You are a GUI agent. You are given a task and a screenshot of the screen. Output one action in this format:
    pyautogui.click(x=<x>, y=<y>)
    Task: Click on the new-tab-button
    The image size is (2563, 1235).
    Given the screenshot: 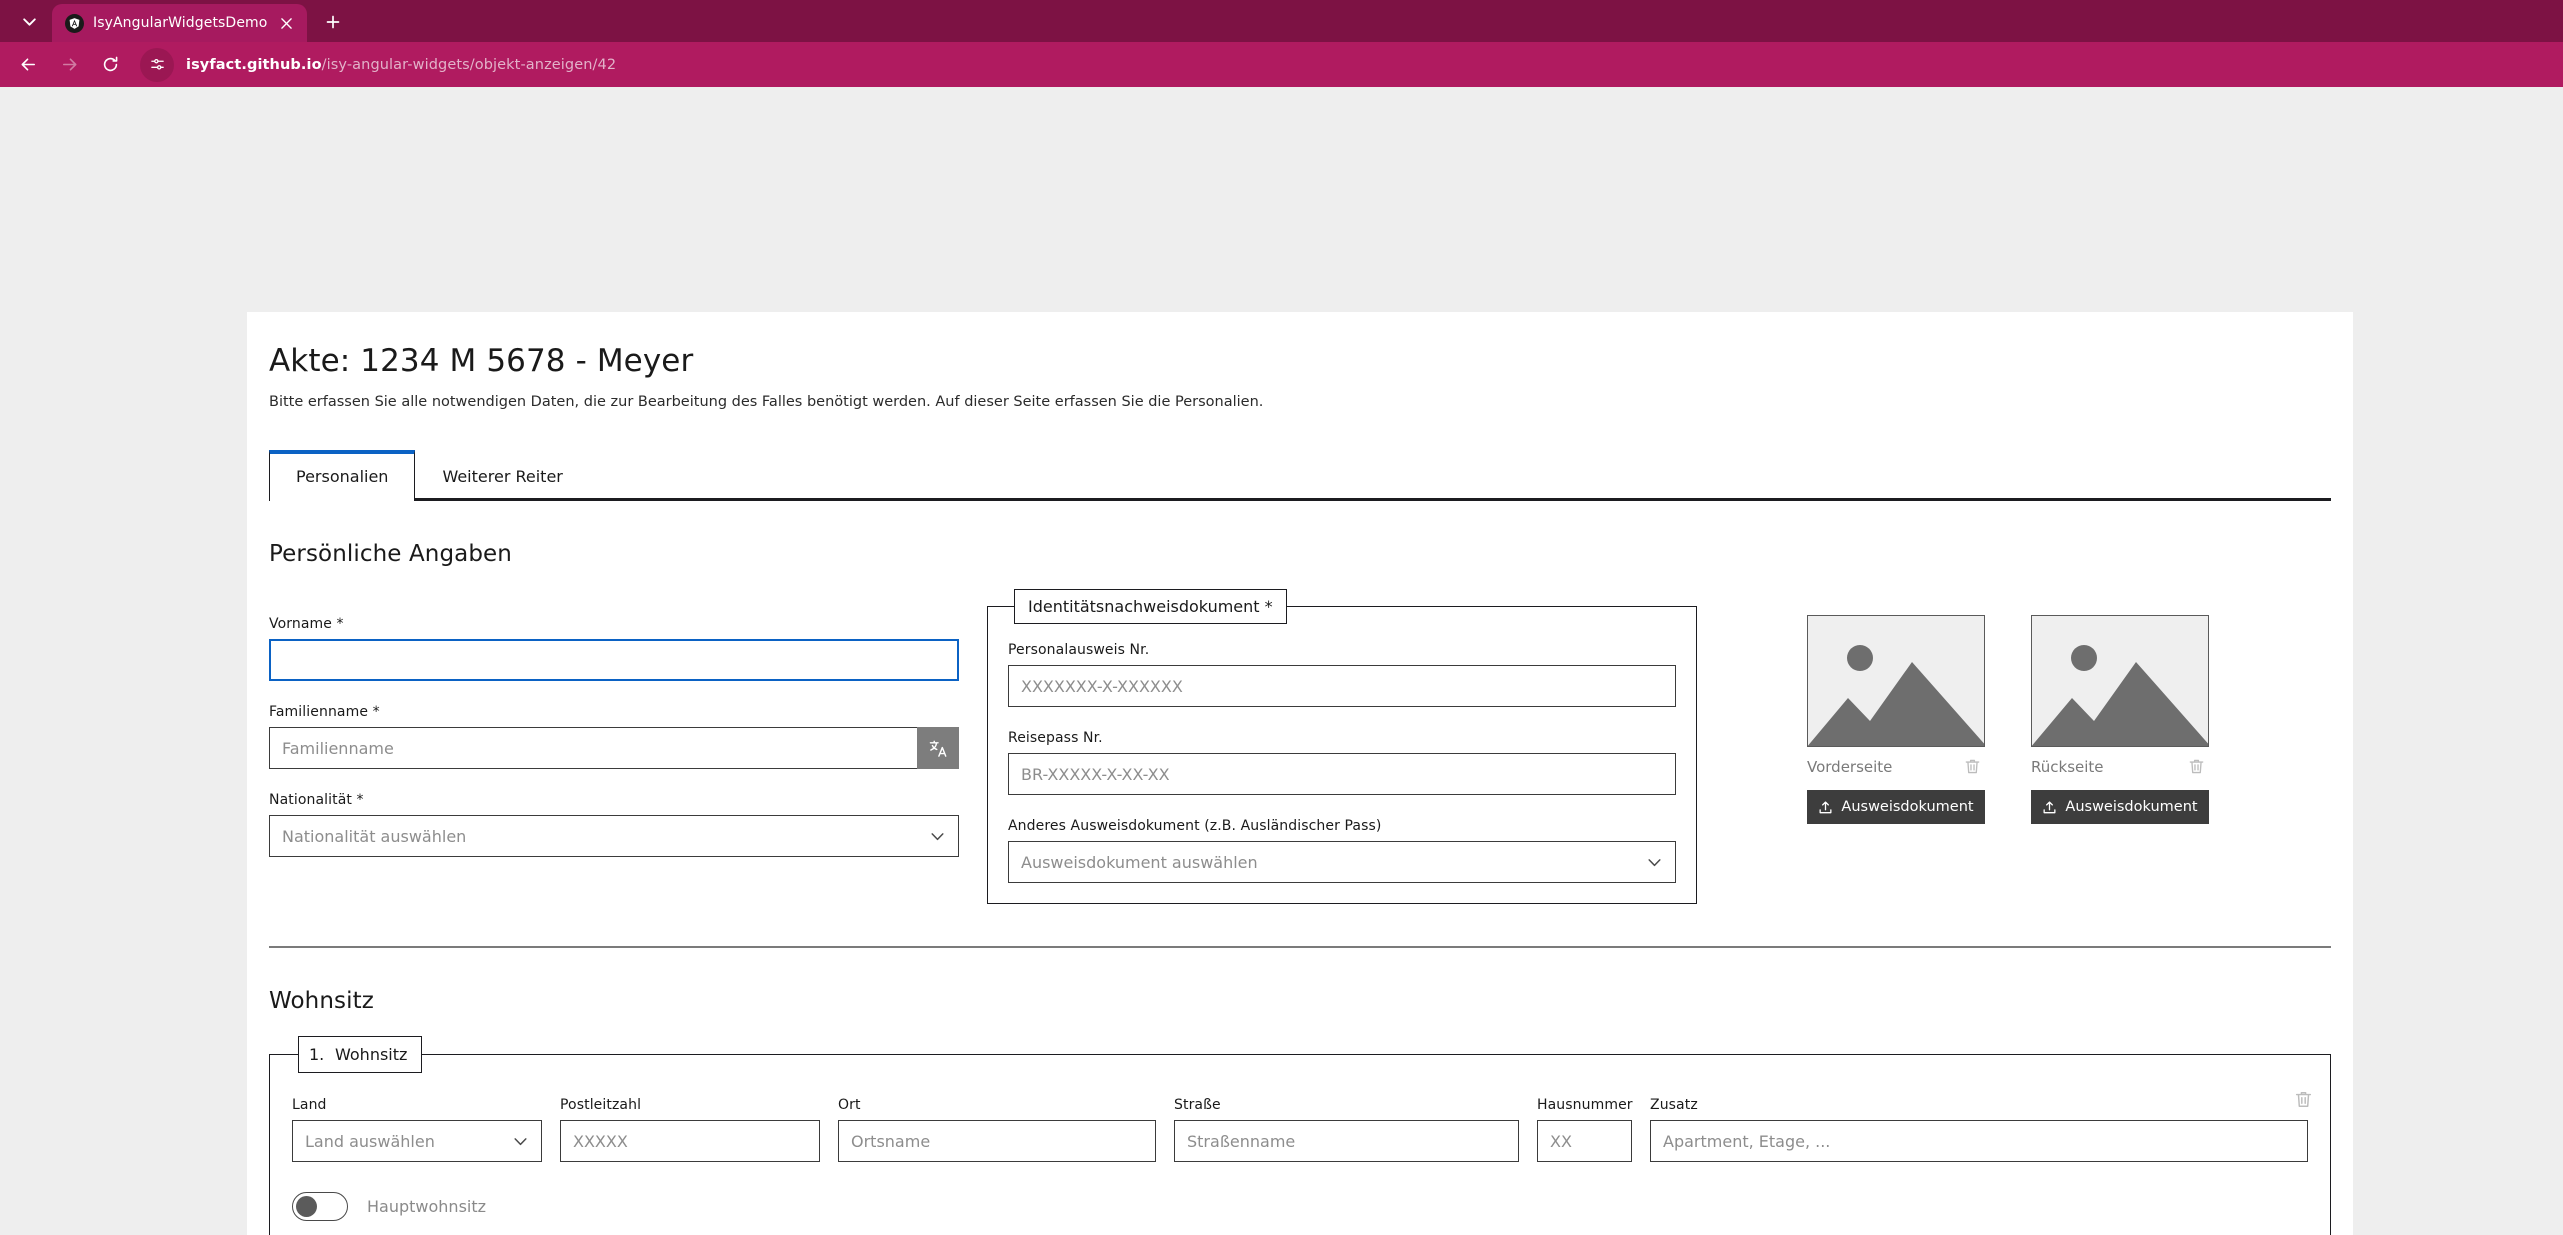 What is the action you would take?
    pyautogui.click(x=333, y=22)
    